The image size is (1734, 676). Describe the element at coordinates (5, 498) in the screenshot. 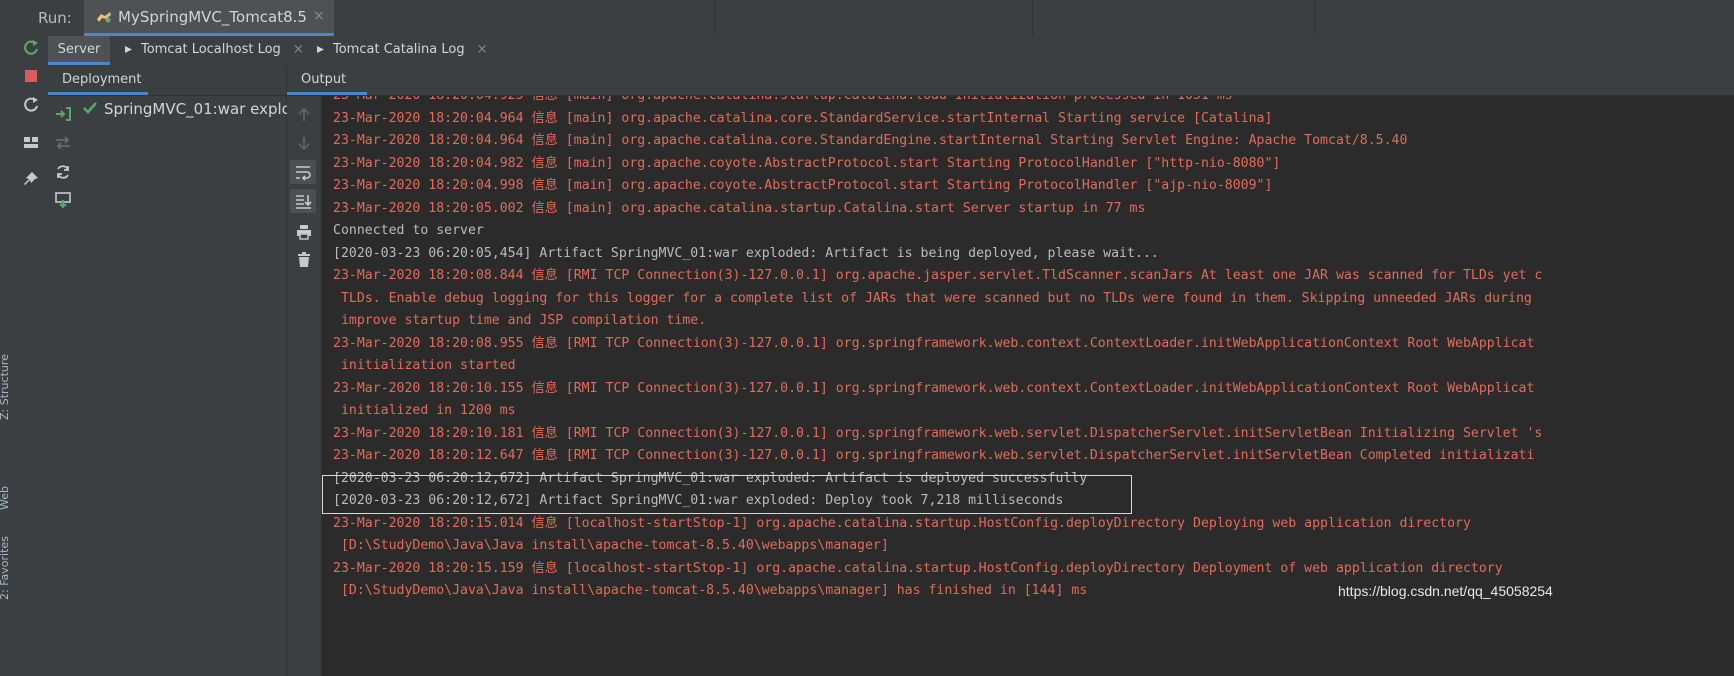

I see `web-tool-label: Web` at that location.